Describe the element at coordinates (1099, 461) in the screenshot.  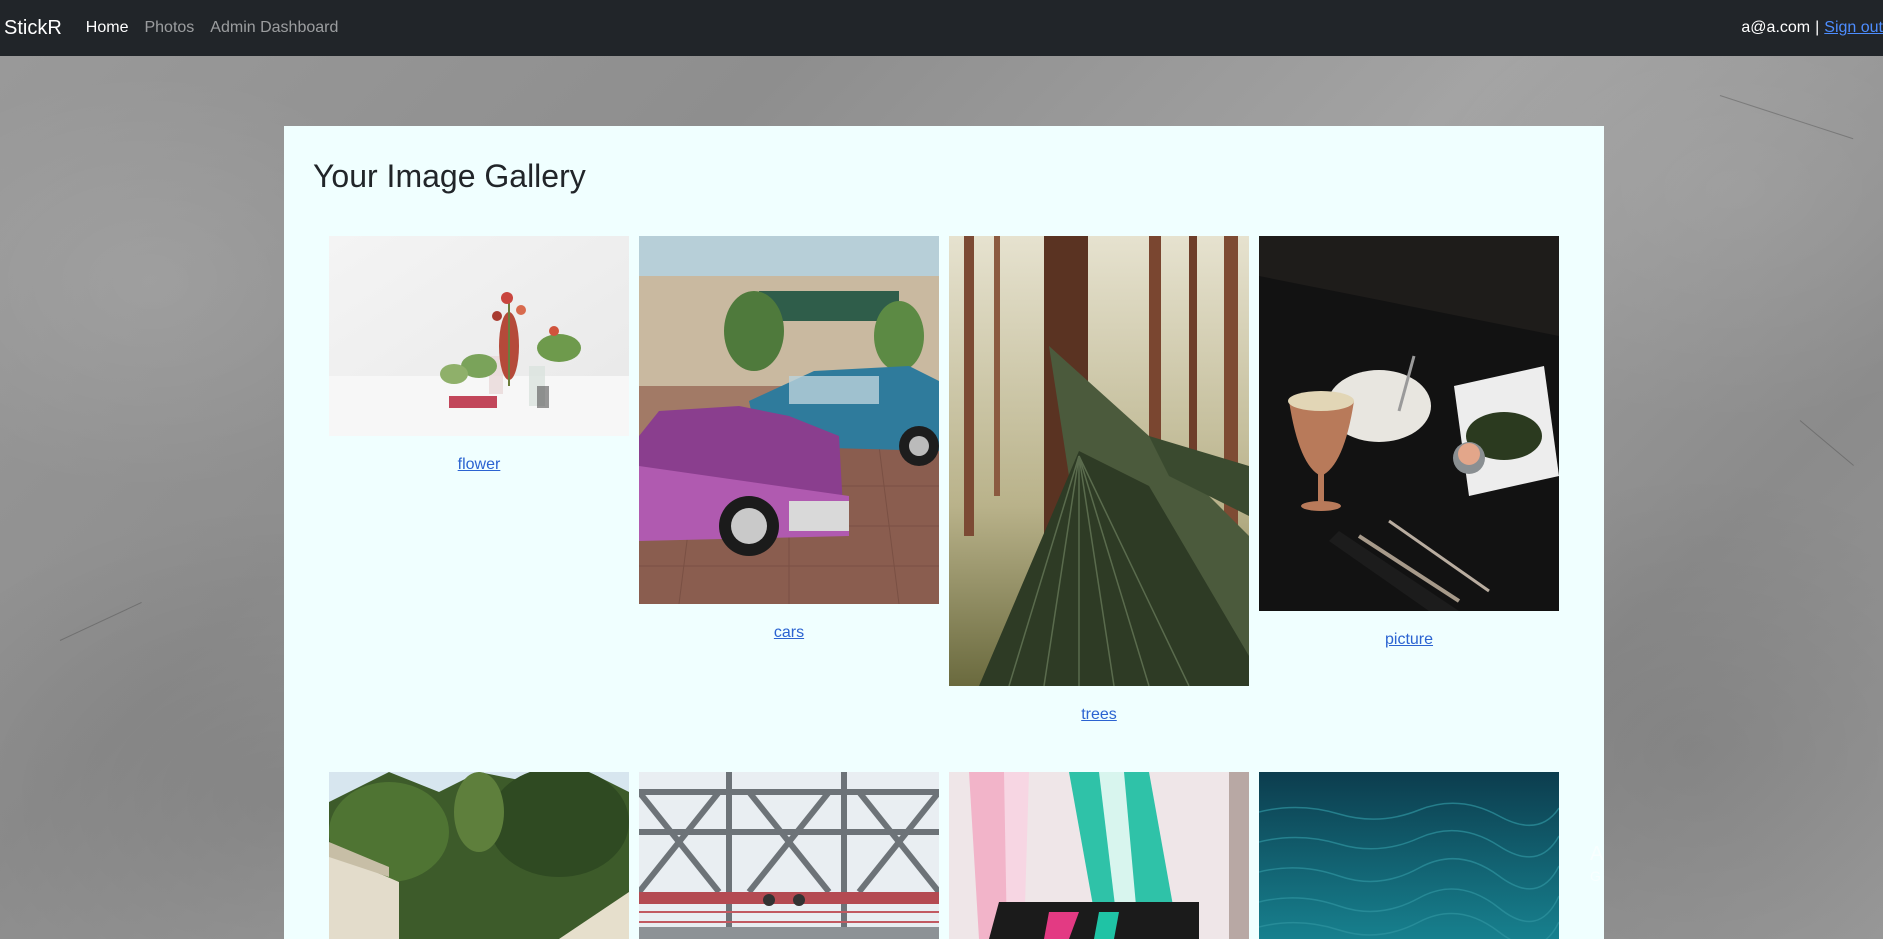
I see `image-trees` at that location.